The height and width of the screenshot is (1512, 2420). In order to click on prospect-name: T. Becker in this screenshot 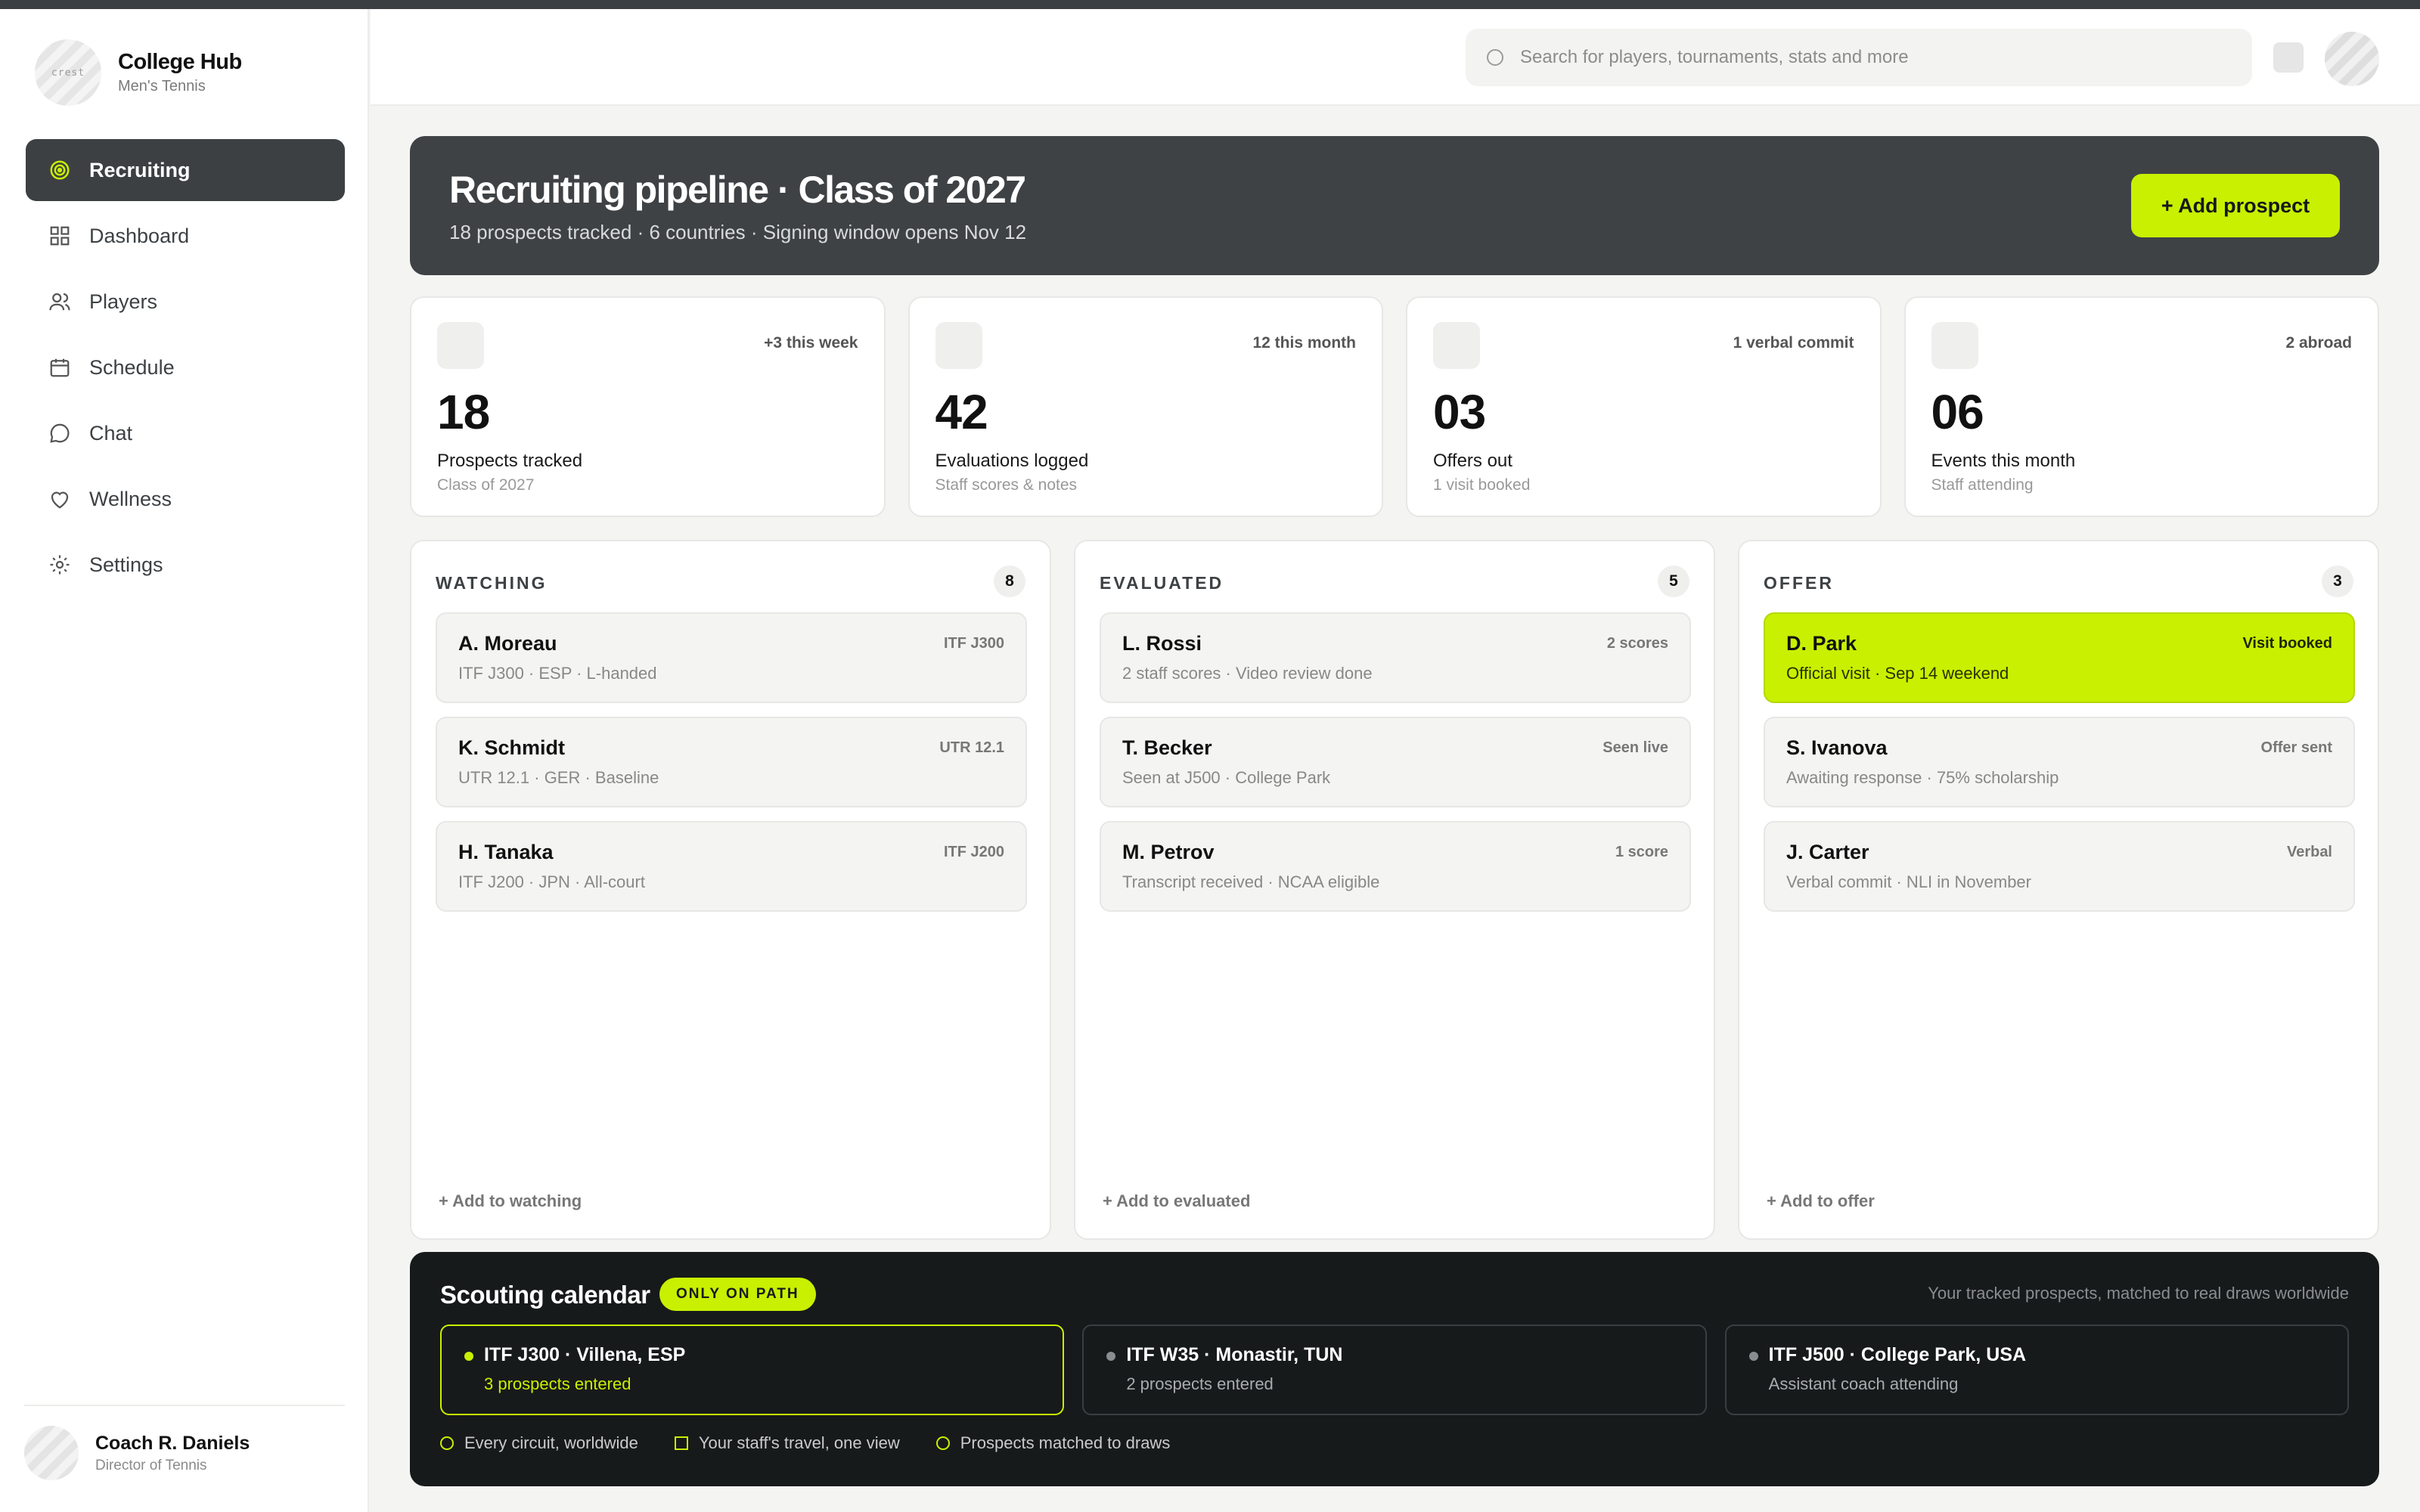, I will do `click(1167, 747)`.